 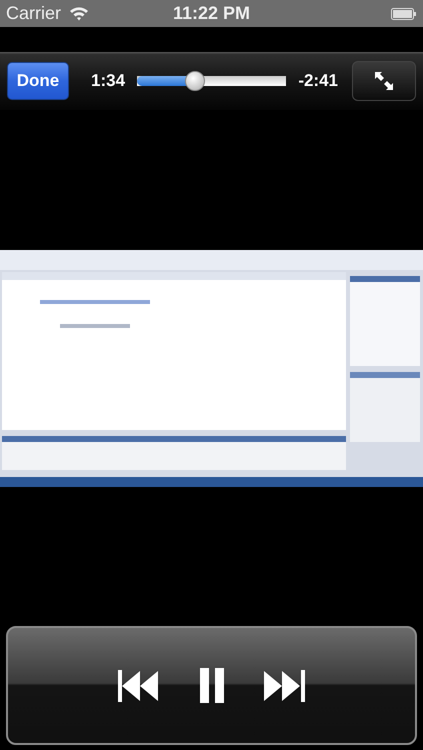 What do you see at coordinates (404, 14) in the screenshot?
I see `battery-icon` at bounding box center [404, 14].